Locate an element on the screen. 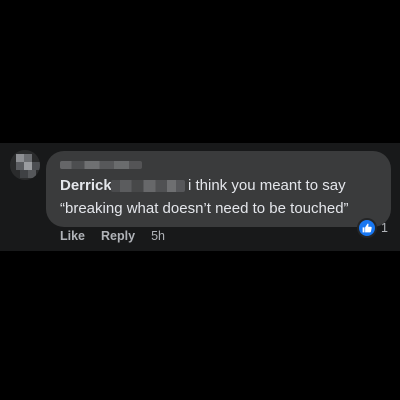 This screenshot has width=400, height=400. comment-actions: Like Reply 5h is located at coordinates (112, 236).